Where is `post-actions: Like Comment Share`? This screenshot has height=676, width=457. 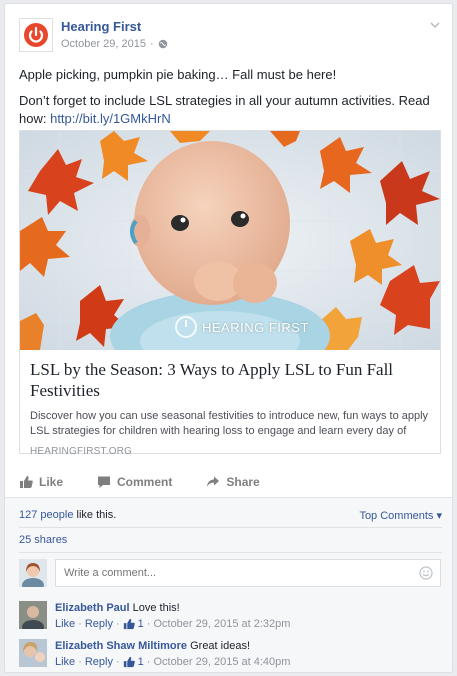 post-actions: Like Comment Share is located at coordinates (229, 482).